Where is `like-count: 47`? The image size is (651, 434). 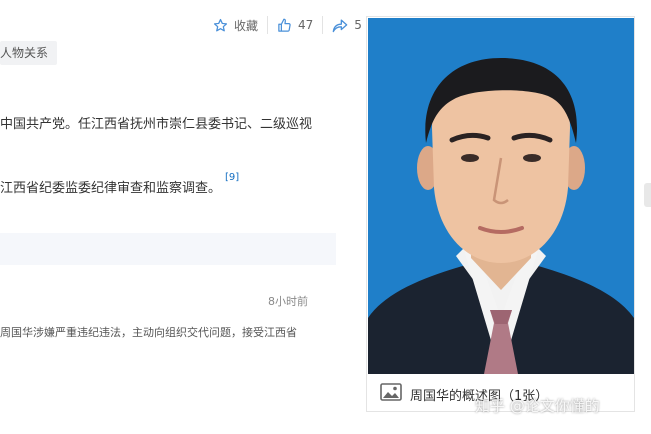 like-count: 47 is located at coordinates (306, 25).